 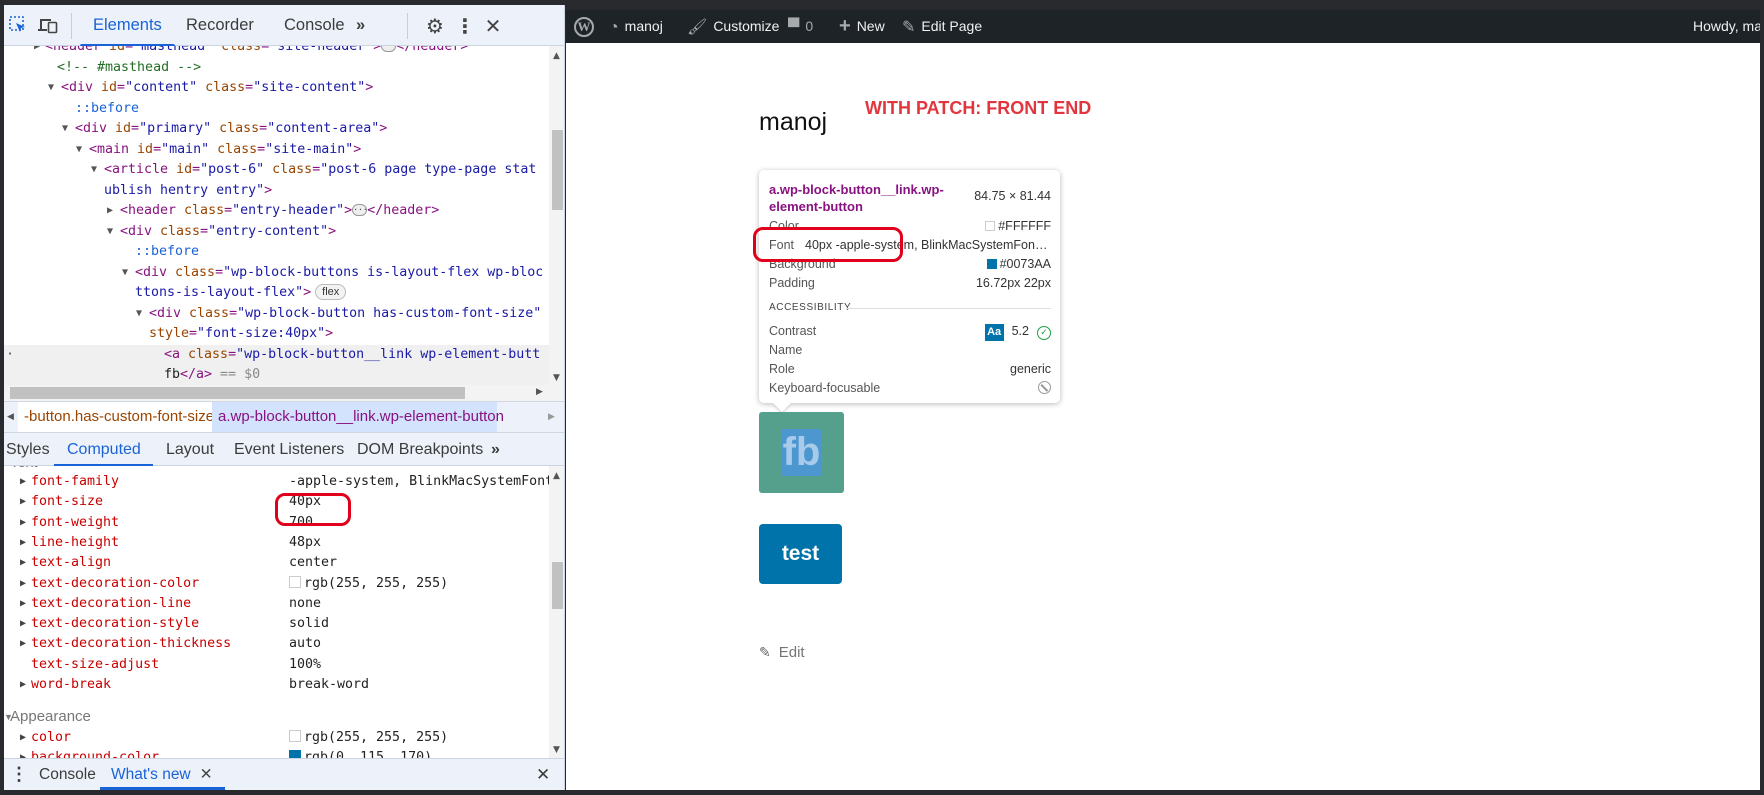 What do you see at coordinates (116, 417) in the screenshot?
I see `breadcrumb-item: -button.has-custom-font-size` at bounding box center [116, 417].